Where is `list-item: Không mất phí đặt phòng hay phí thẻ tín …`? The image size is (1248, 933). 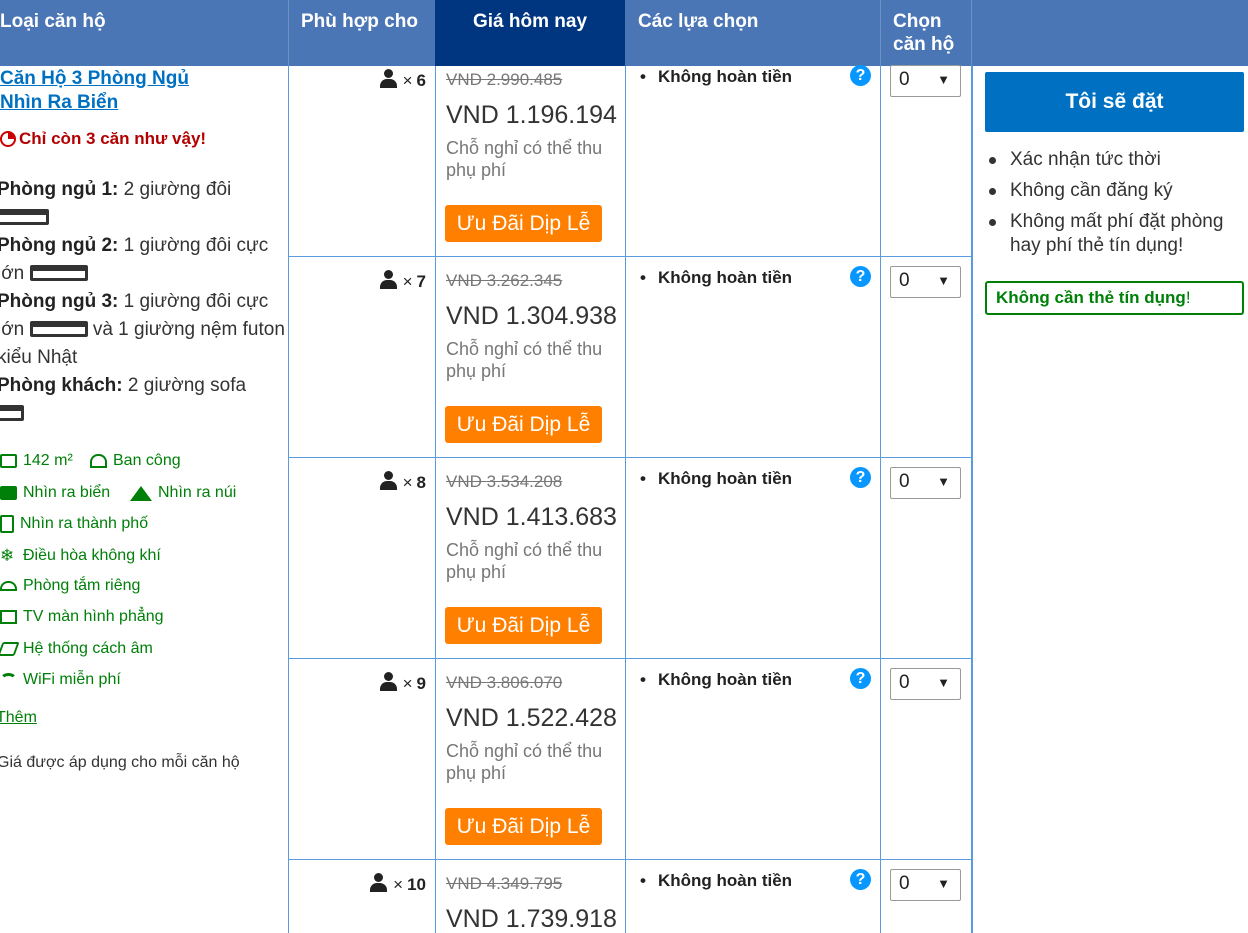
list-item: Không mất phí đặt phòng hay phí thẻ tín … is located at coordinates (1118, 234).